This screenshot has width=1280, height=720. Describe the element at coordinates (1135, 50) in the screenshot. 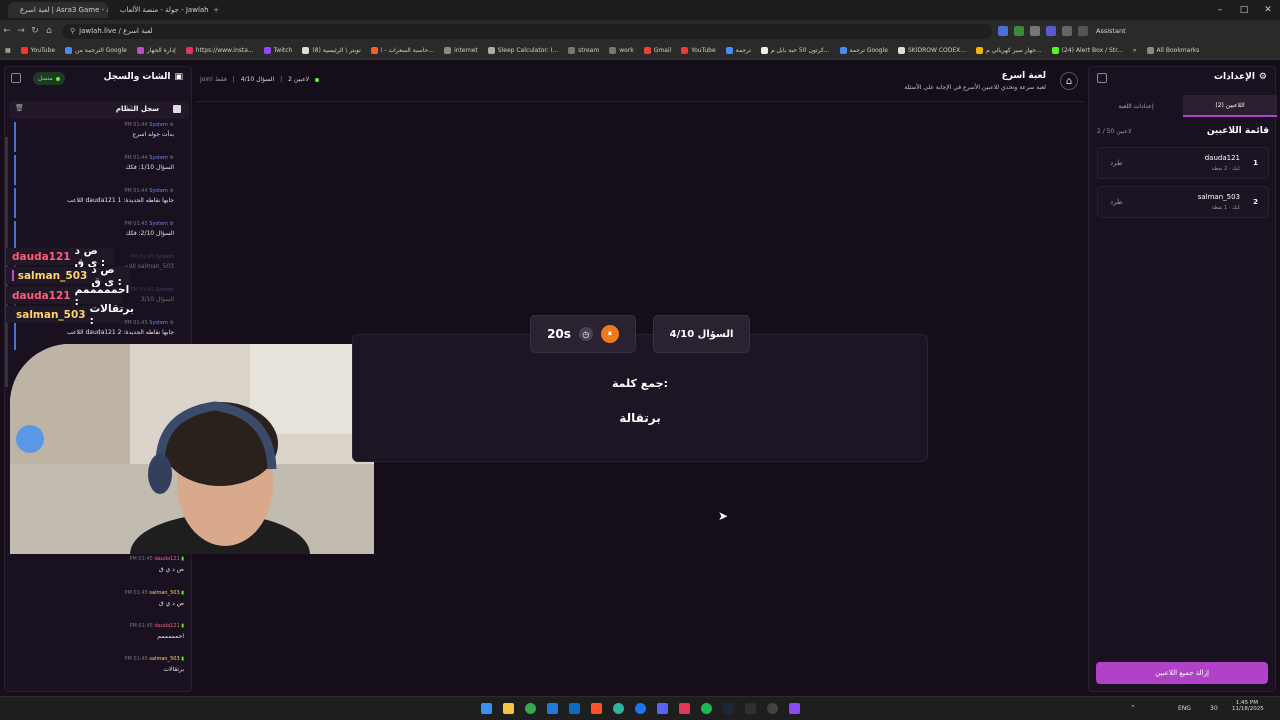

I see `more-bookmarks-icon: »` at that location.